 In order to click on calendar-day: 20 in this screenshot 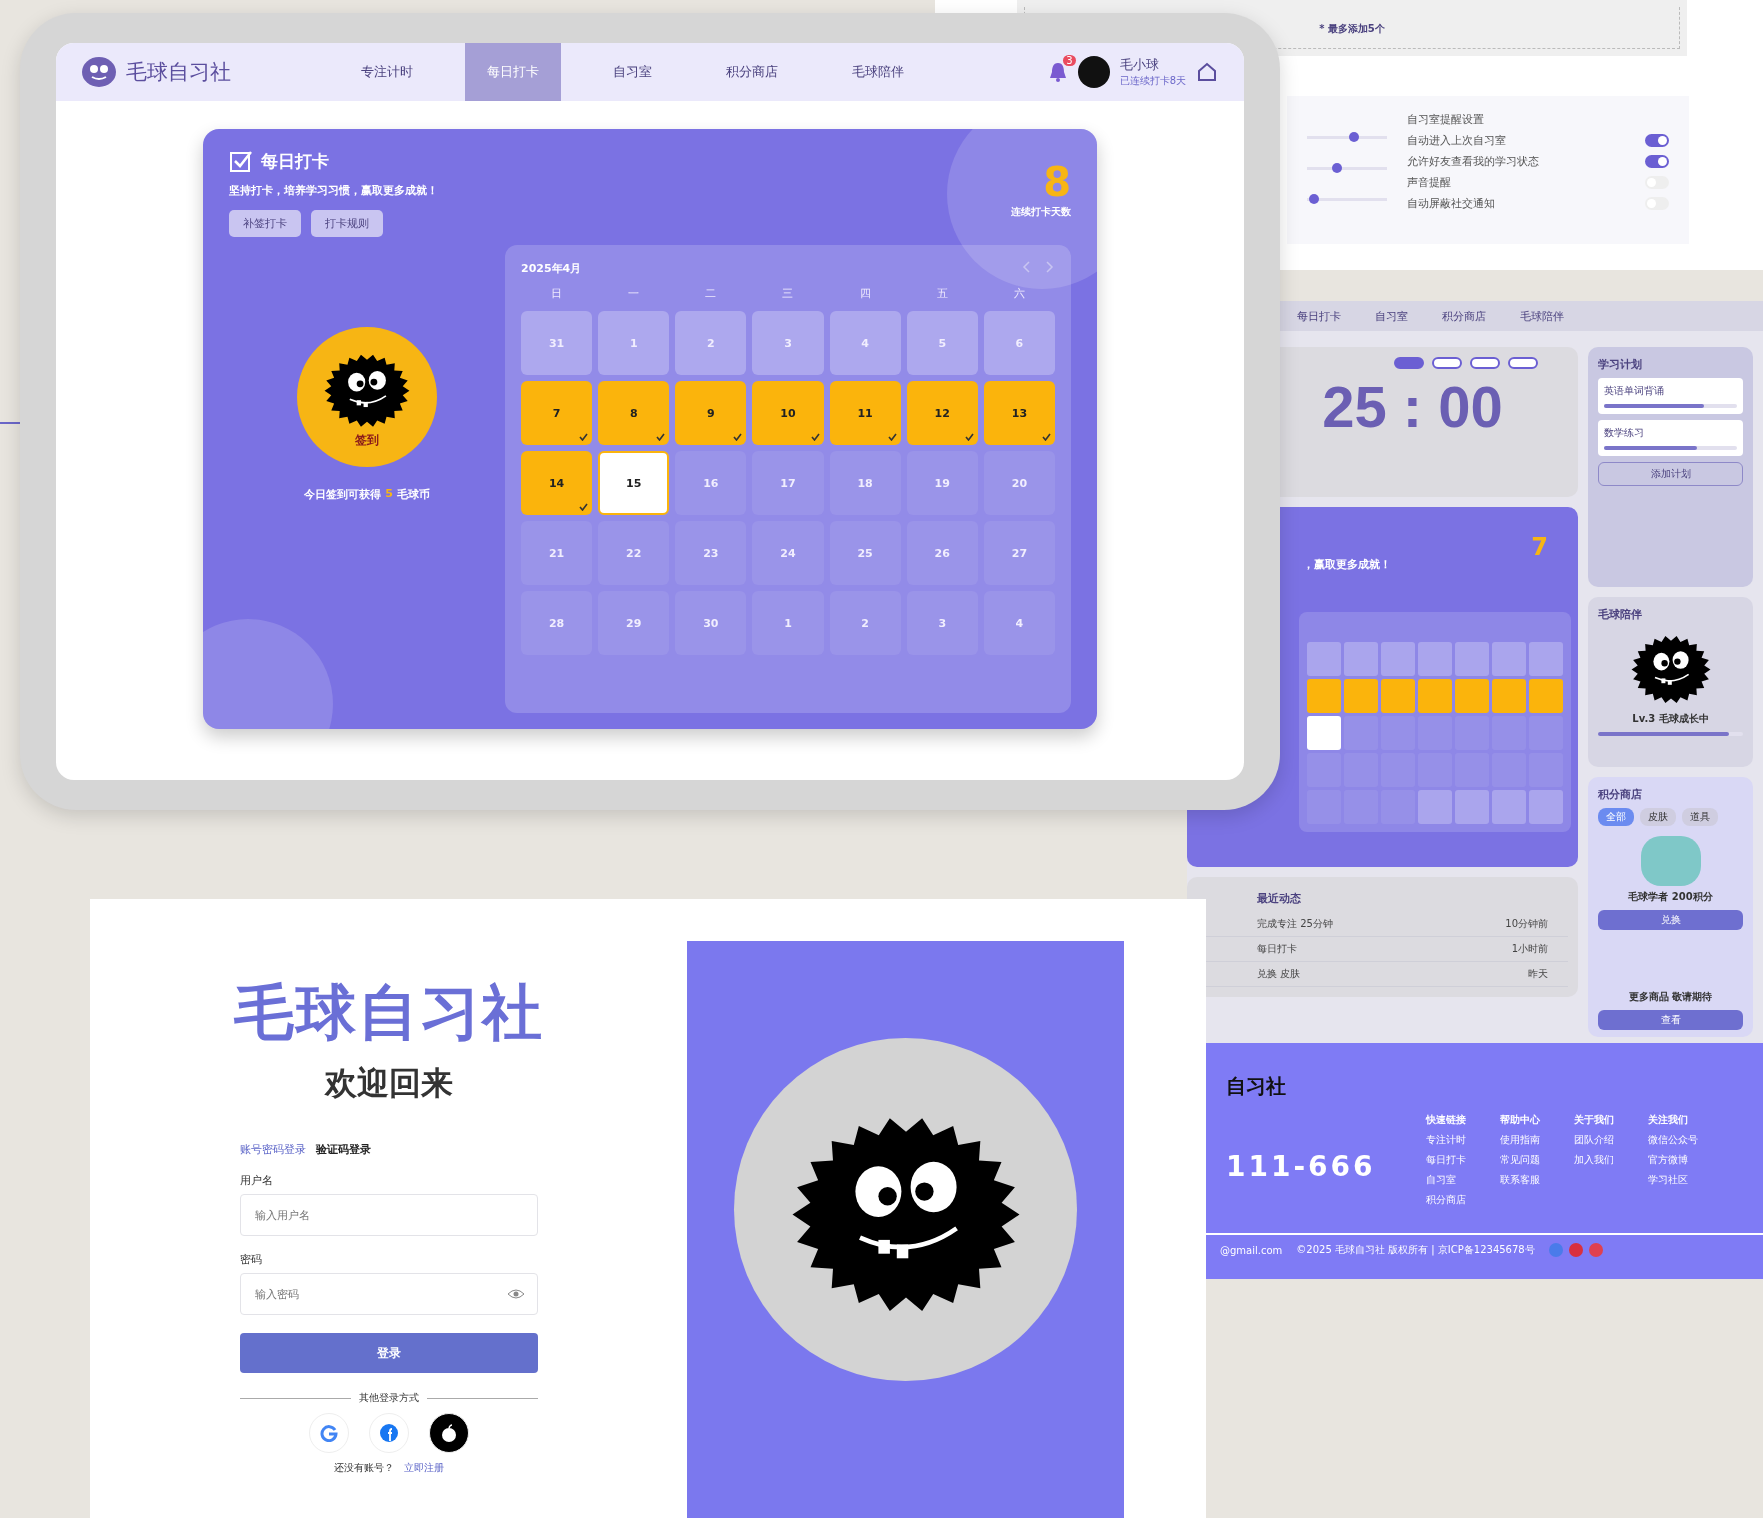, I will do `click(1019, 483)`.